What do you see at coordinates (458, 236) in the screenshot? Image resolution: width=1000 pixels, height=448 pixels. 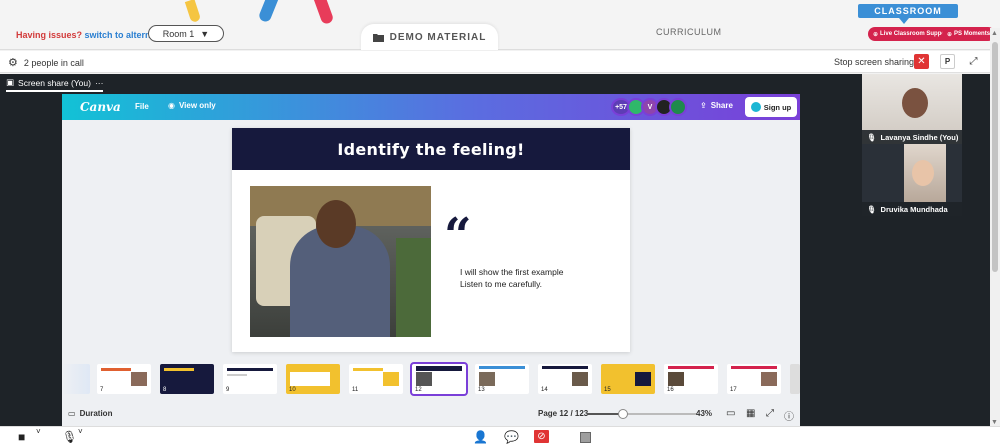 I see `quote-mark-icon: “` at bounding box center [458, 236].